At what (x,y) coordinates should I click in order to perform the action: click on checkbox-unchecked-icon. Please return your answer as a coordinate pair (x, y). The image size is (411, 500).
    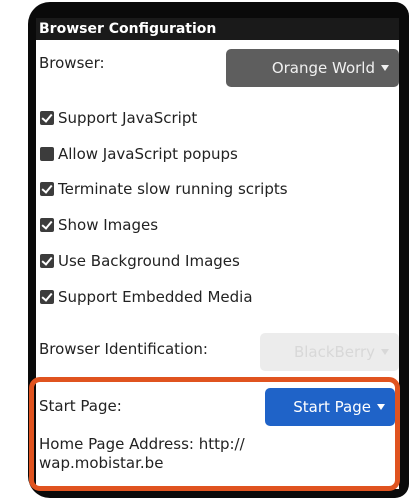
    Looking at the image, I should click on (47, 153).